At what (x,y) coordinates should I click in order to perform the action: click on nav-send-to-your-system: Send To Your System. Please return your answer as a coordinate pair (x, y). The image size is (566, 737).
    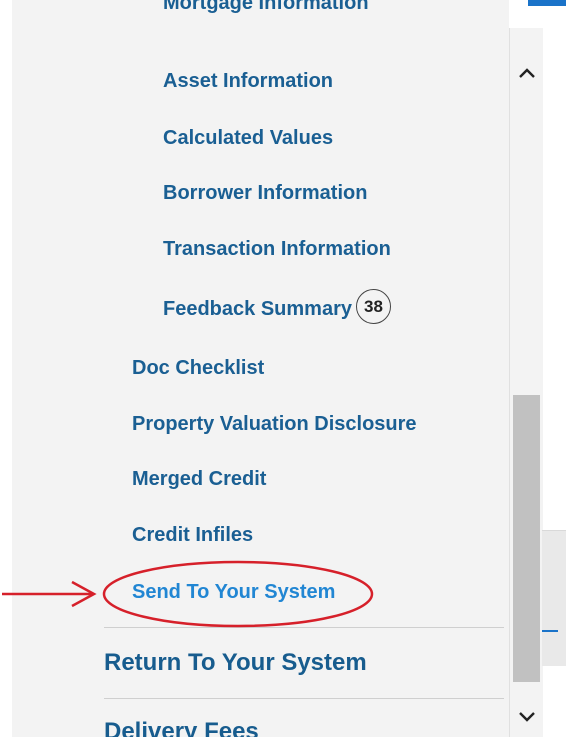
    Looking at the image, I should click on (233, 592).